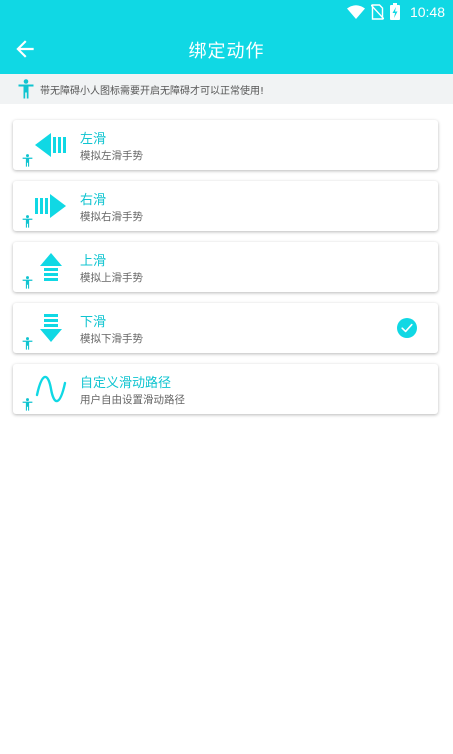 The image size is (453, 754). I want to click on no-sim-icon, so click(377, 11).